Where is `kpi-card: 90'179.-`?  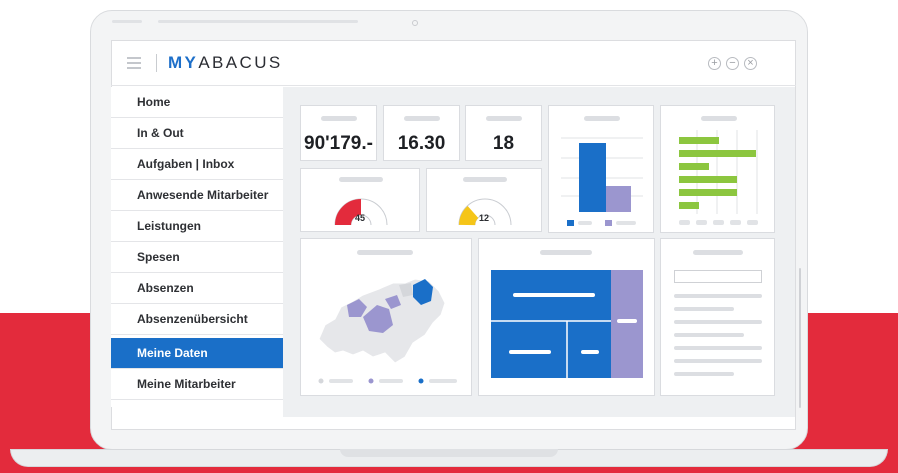 kpi-card: 90'179.- is located at coordinates (338, 133).